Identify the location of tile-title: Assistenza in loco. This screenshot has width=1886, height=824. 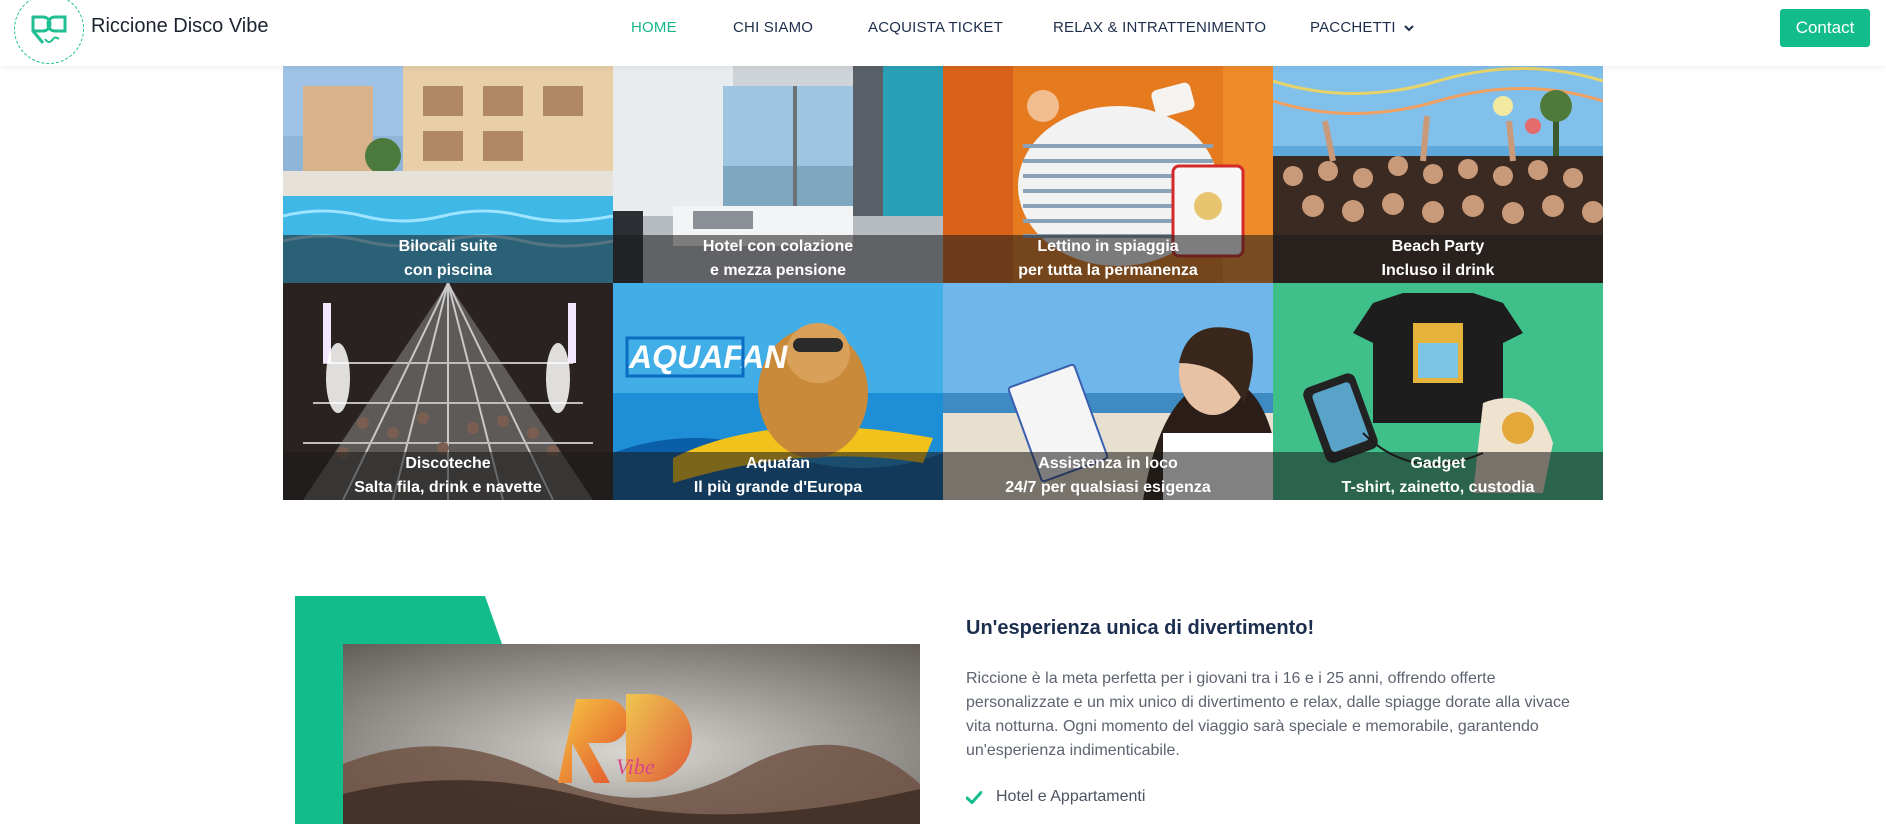
(1108, 463).